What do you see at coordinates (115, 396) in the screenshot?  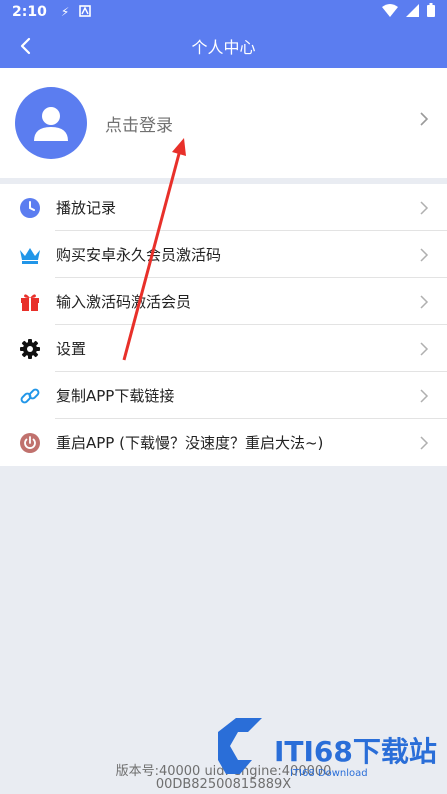 I see `menu-item-label: 复制APP下载链接` at bounding box center [115, 396].